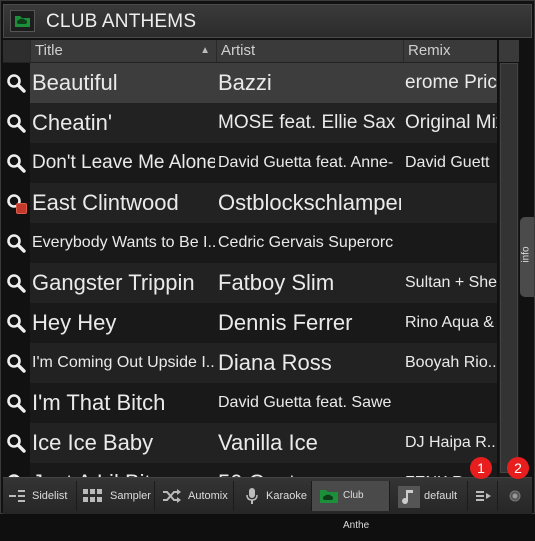 The width and height of the screenshot is (535, 541). What do you see at coordinates (285, 322) in the screenshot?
I see `track-artist: Dennis Ferrer` at bounding box center [285, 322].